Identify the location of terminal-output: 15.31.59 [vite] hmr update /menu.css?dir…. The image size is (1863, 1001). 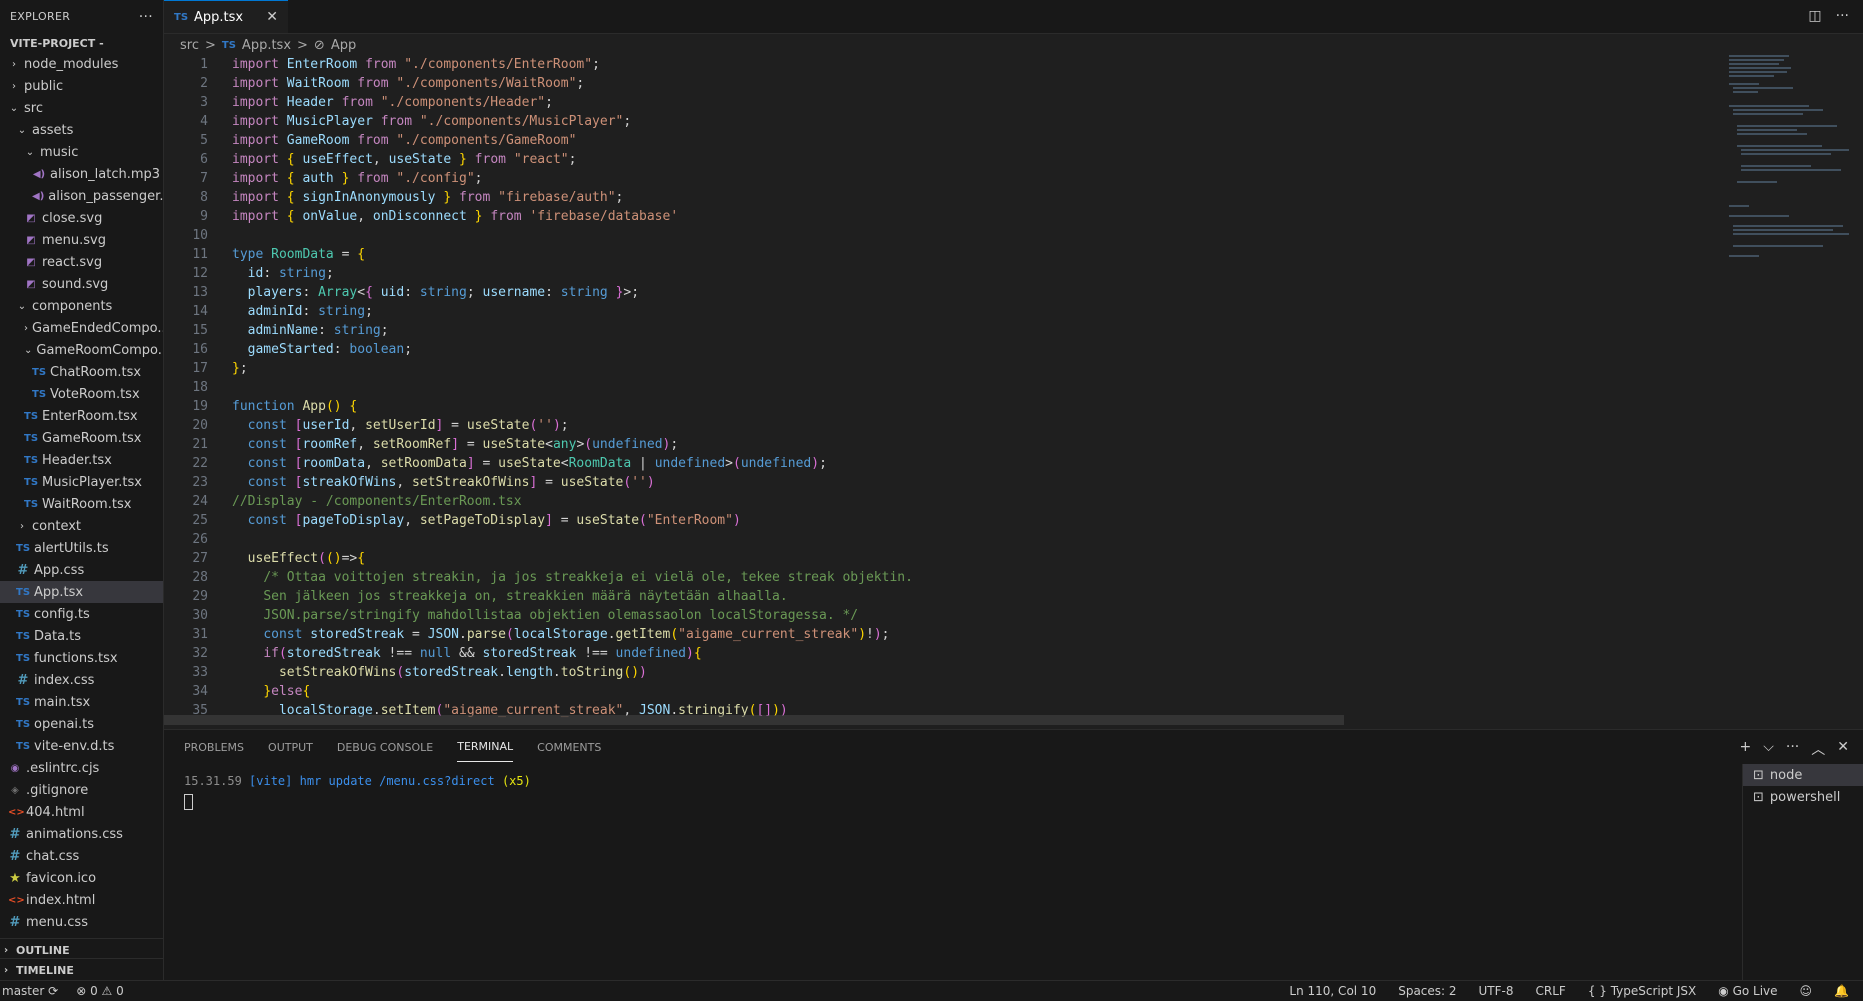
(357, 793).